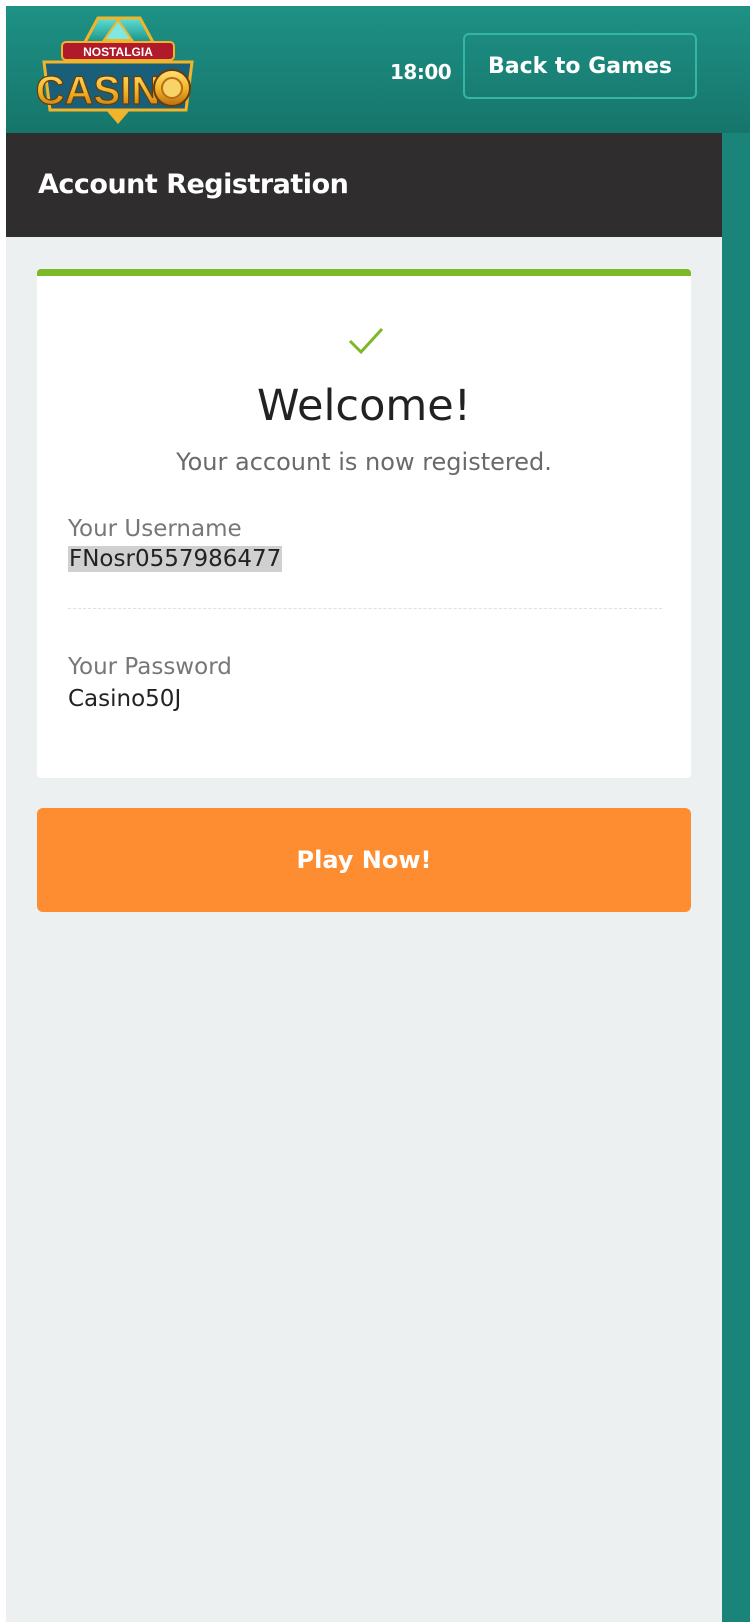 This screenshot has height=1622, width=756. I want to click on page-title-bar: Account Registration, so click(364, 185).